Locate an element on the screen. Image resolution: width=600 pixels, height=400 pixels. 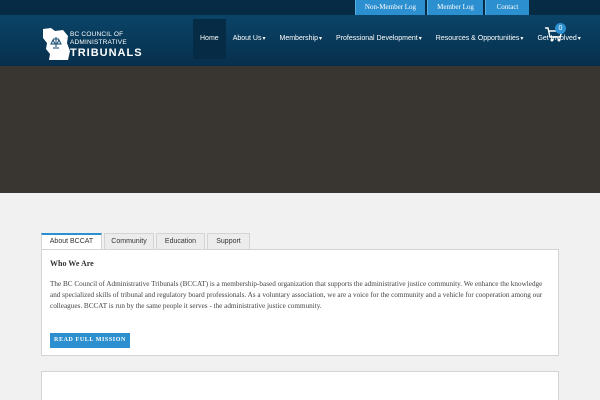
nav-label: Home is located at coordinates (209, 38).